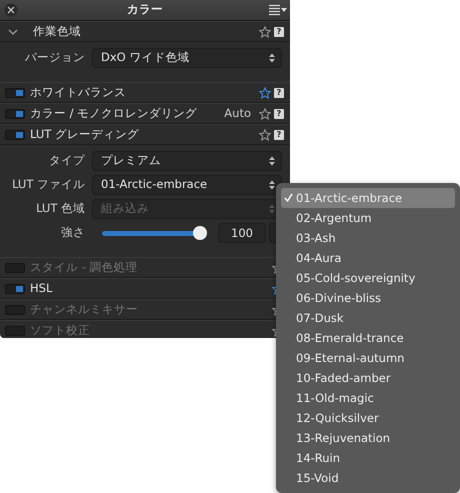  I want to click on dropdown-field: プレミアム, so click(187, 161).